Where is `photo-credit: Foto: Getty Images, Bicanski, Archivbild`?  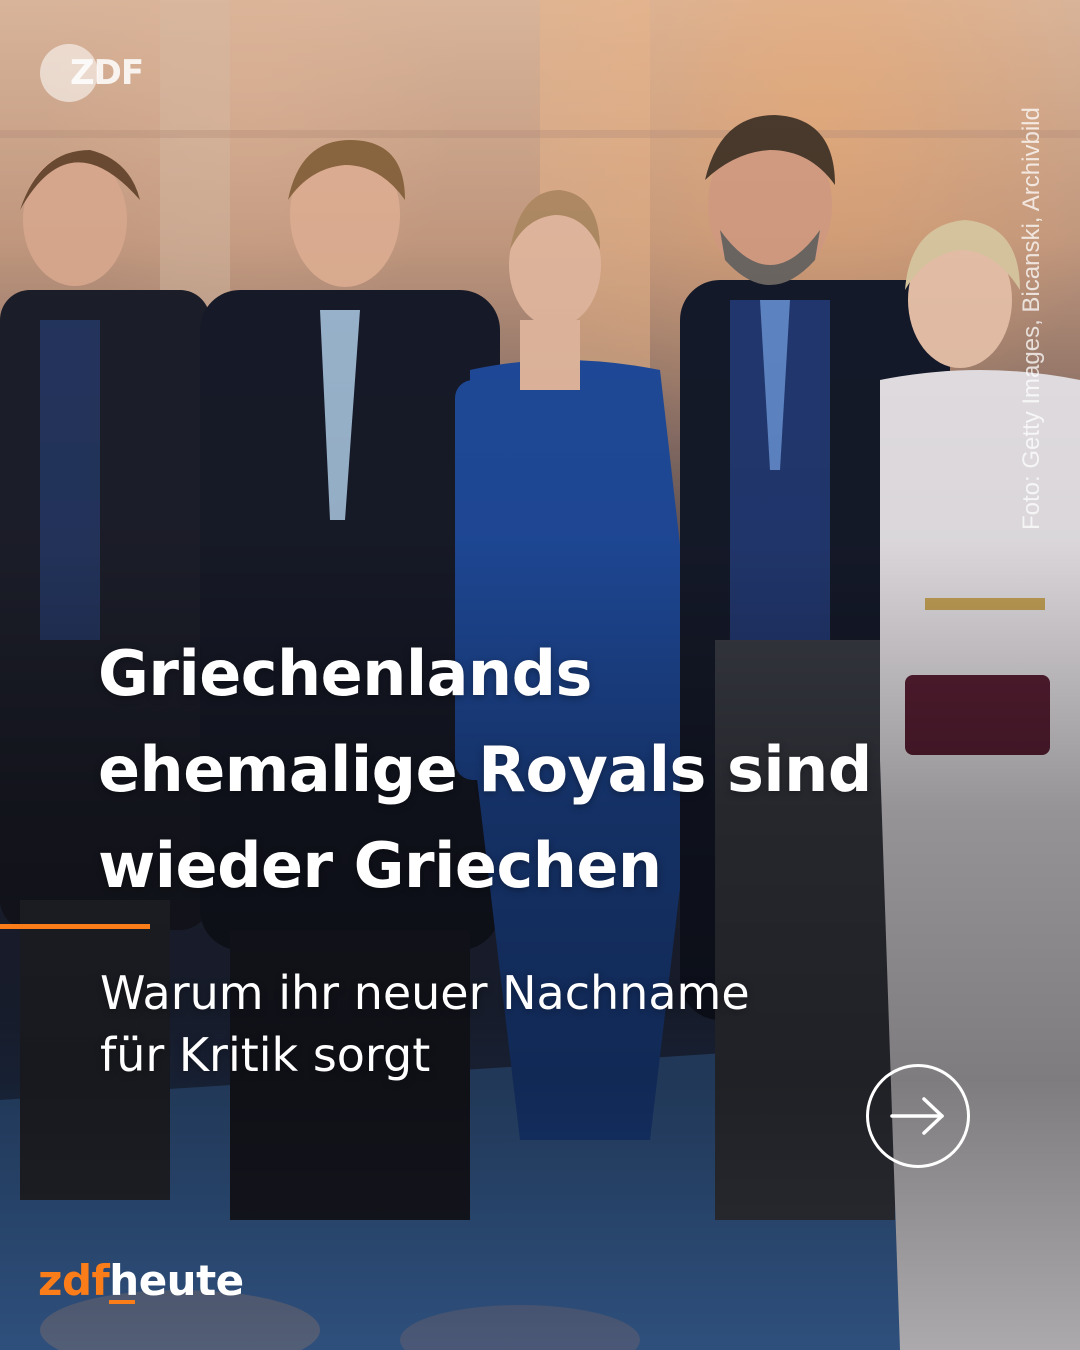
photo-credit: Foto: Getty Images, Bicanski, Archivbild is located at coordinates (1031, 318).